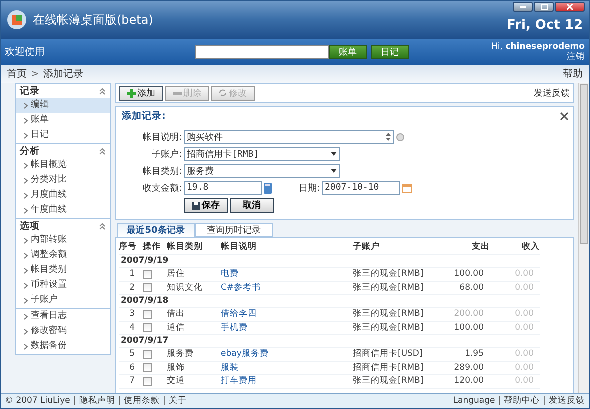  I want to click on calendar-icon, so click(407, 188).